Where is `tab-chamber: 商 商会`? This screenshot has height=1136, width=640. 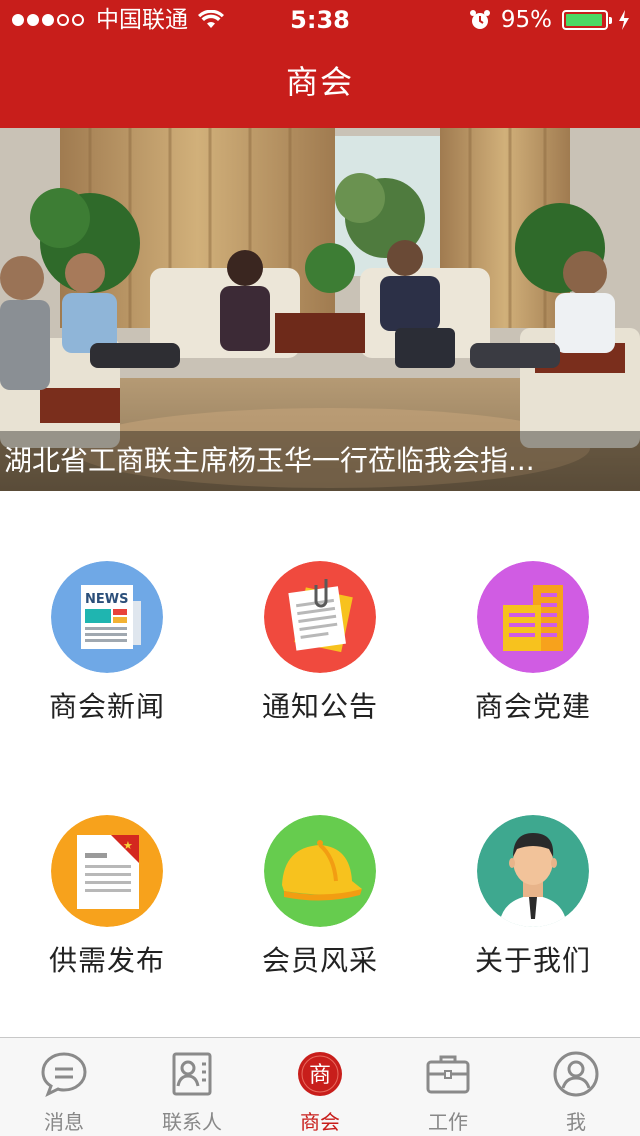
tab-chamber: 商 商会 is located at coordinates (320, 1087).